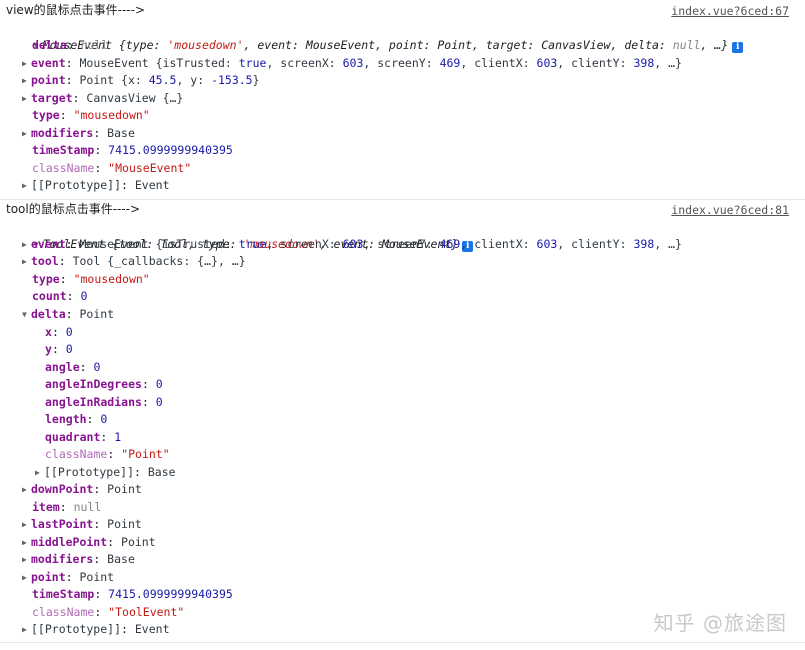 The image size is (805, 650). What do you see at coordinates (76, 419) in the screenshot?
I see `property-row: length: 0` at bounding box center [76, 419].